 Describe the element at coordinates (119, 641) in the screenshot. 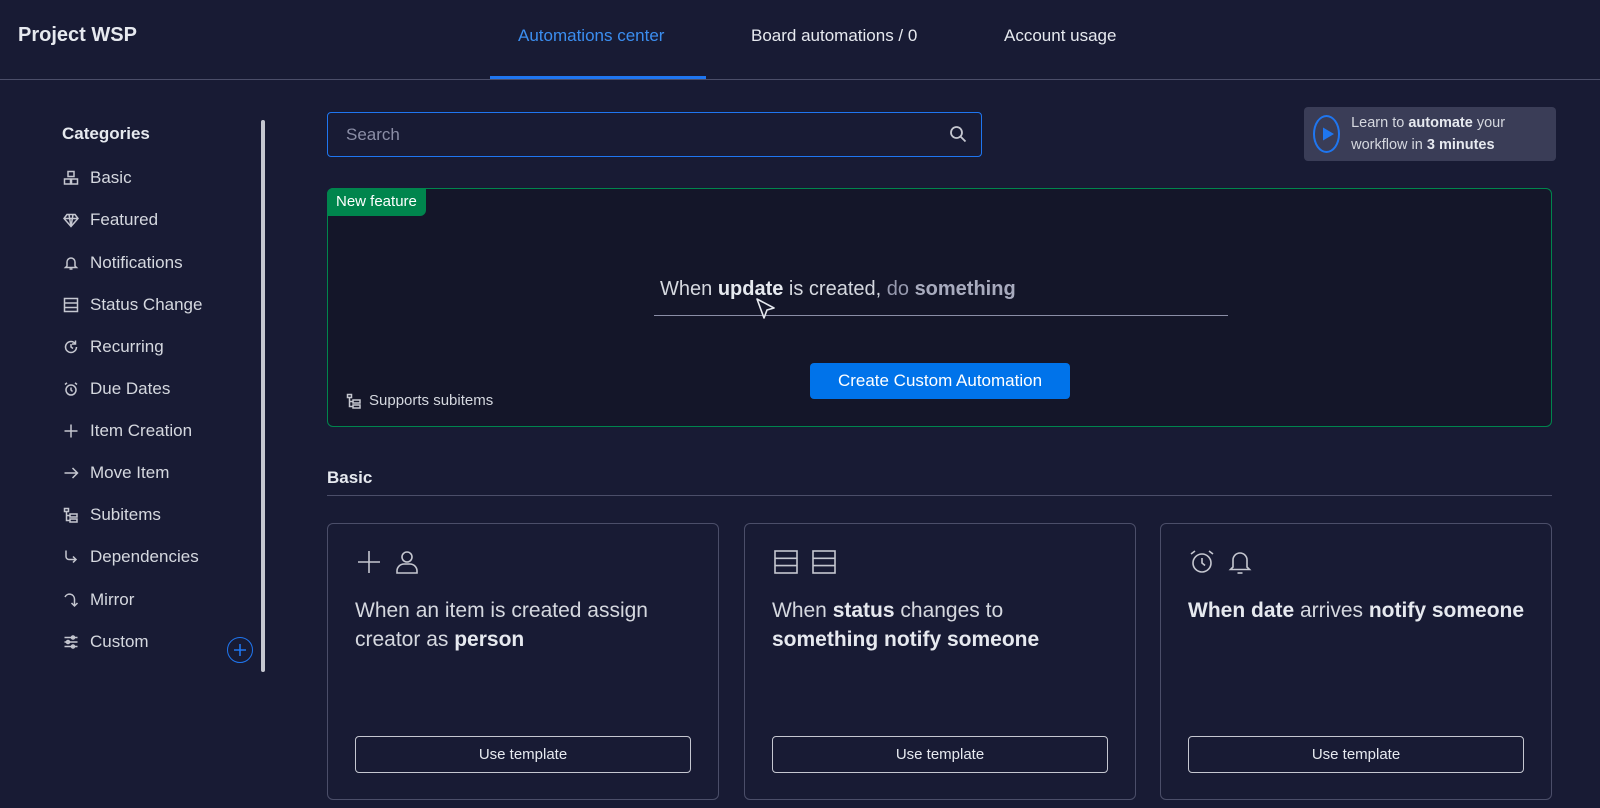

I see `category-label: Custom` at that location.